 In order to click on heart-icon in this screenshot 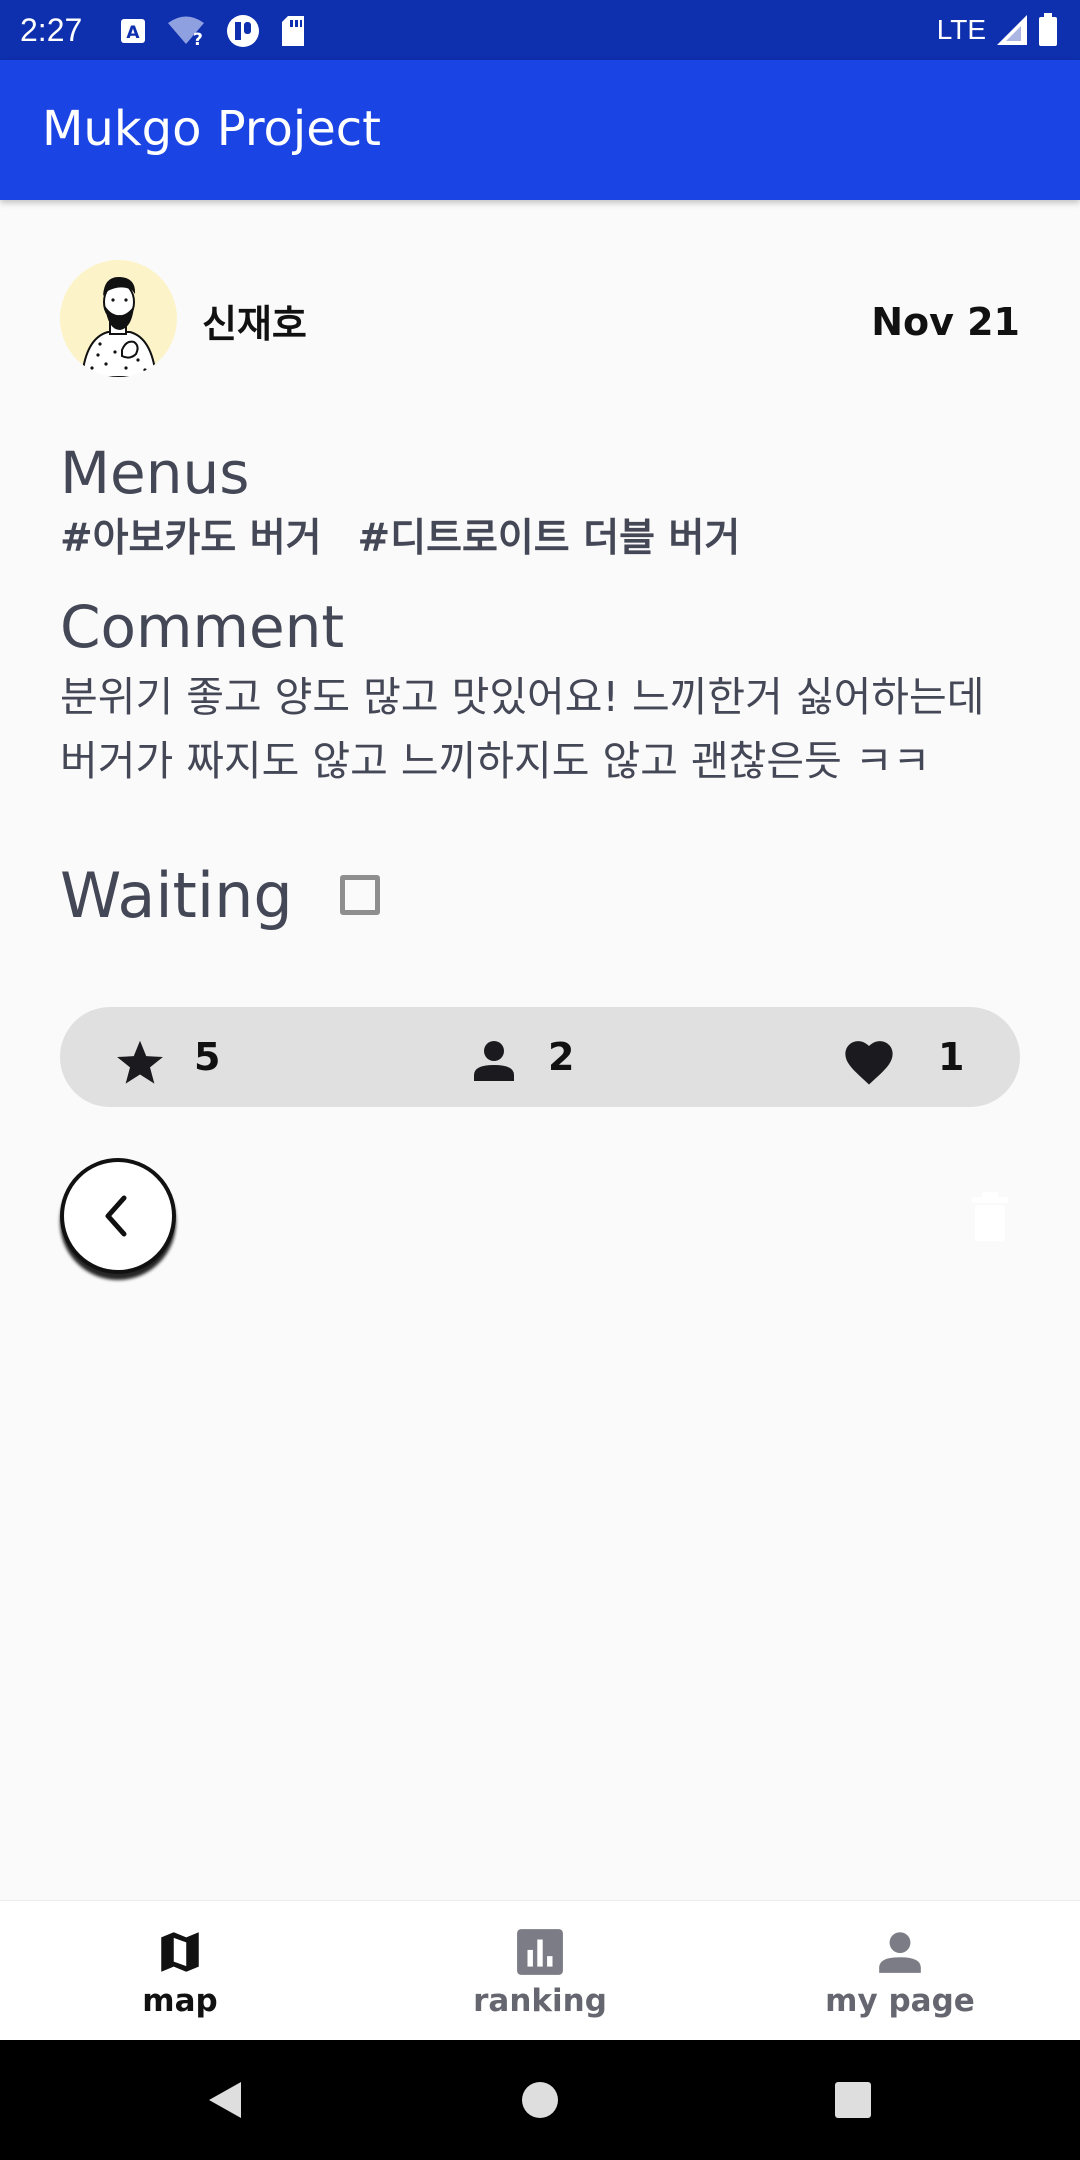, I will do `click(869, 1062)`.